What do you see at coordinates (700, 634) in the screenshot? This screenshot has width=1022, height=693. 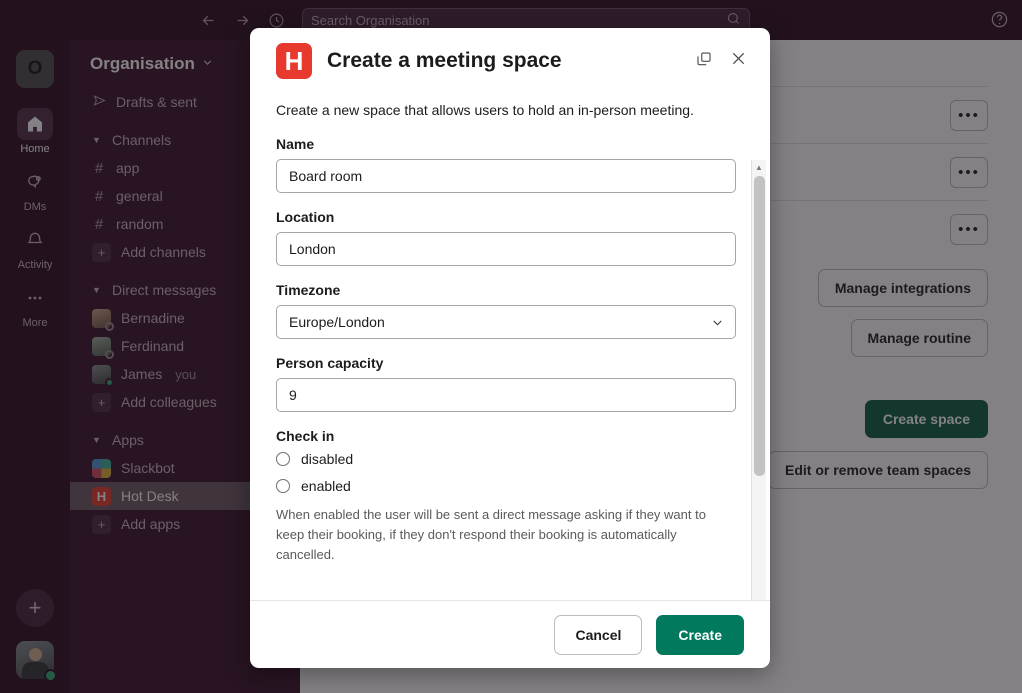 I see `create-button: Create` at bounding box center [700, 634].